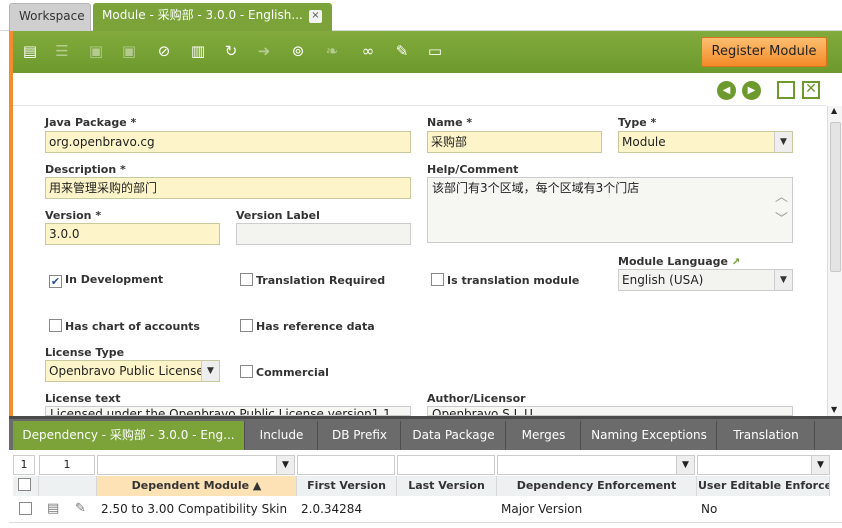 The image size is (842, 528). What do you see at coordinates (368, 51) in the screenshot?
I see `link-icon: ∞` at bounding box center [368, 51].